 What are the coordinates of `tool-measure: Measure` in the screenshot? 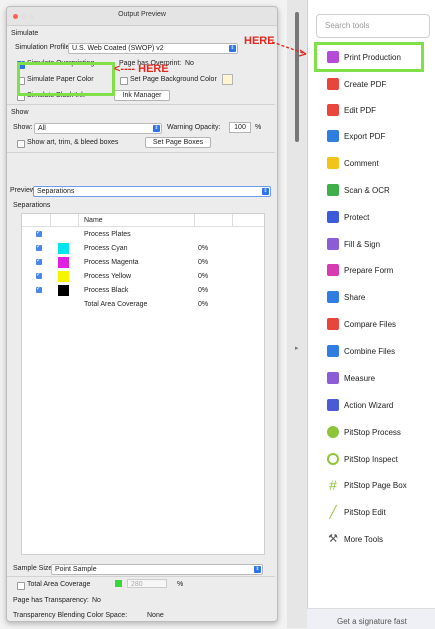 It's located at (375, 379).